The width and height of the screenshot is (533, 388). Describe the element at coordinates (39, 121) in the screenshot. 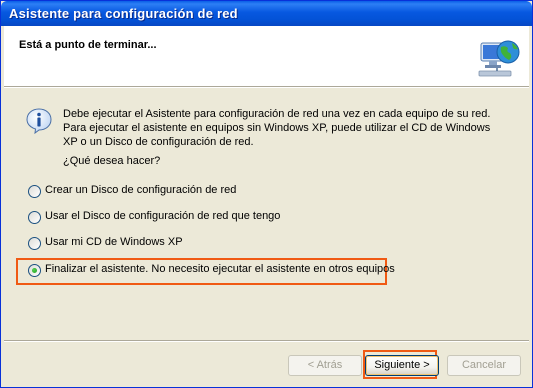

I see `info-icon` at that location.